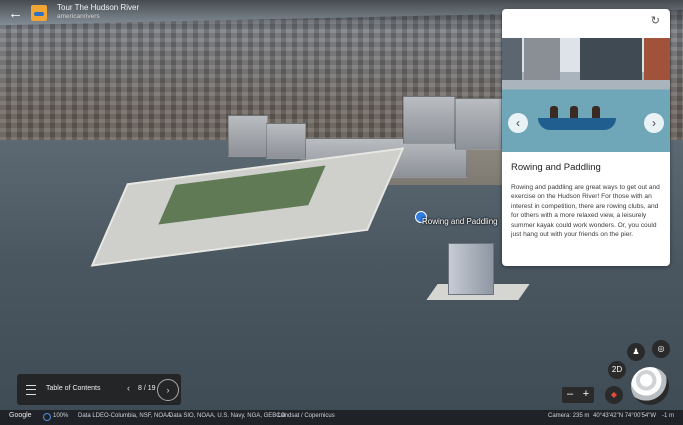  I want to click on pegman-button: ♟, so click(636, 352).